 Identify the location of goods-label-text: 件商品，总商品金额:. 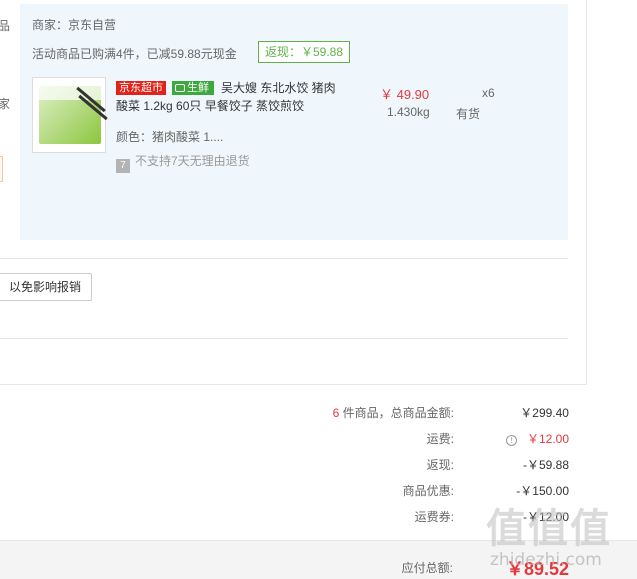
(396, 413).